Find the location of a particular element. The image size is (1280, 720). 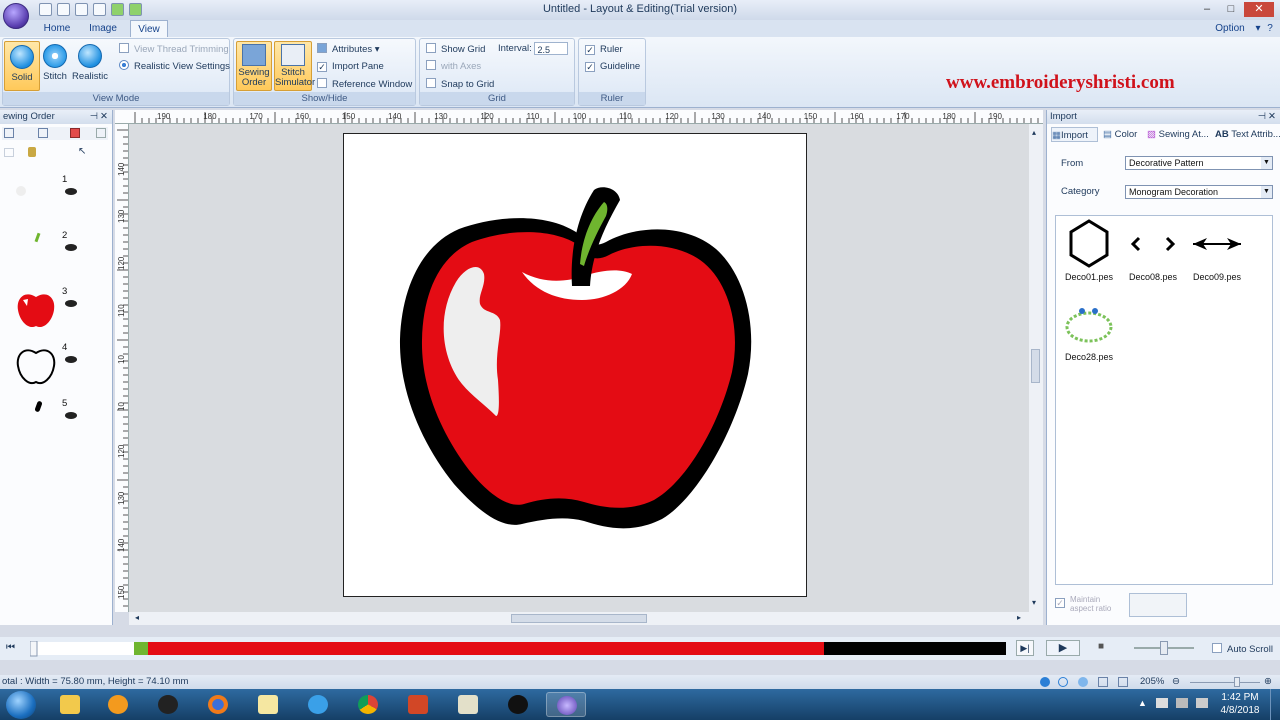

tab-view: View is located at coordinates (149, 28).